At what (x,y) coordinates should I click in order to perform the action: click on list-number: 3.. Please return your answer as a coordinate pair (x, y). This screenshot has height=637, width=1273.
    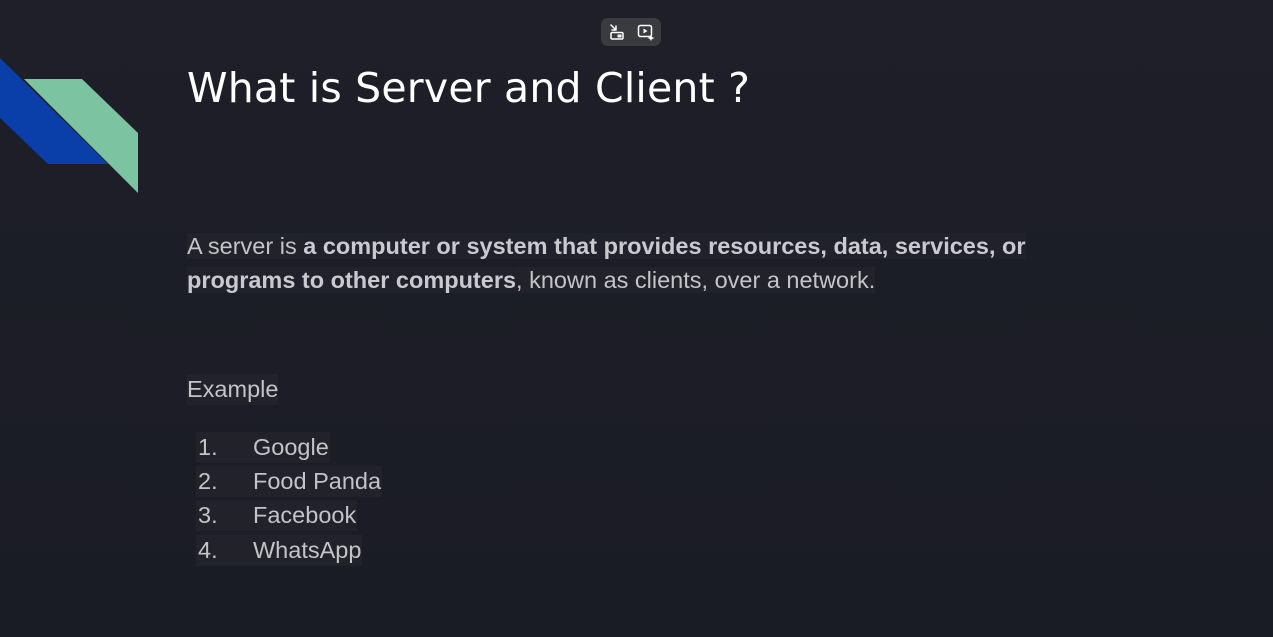
    Looking at the image, I should click on (224, 516).